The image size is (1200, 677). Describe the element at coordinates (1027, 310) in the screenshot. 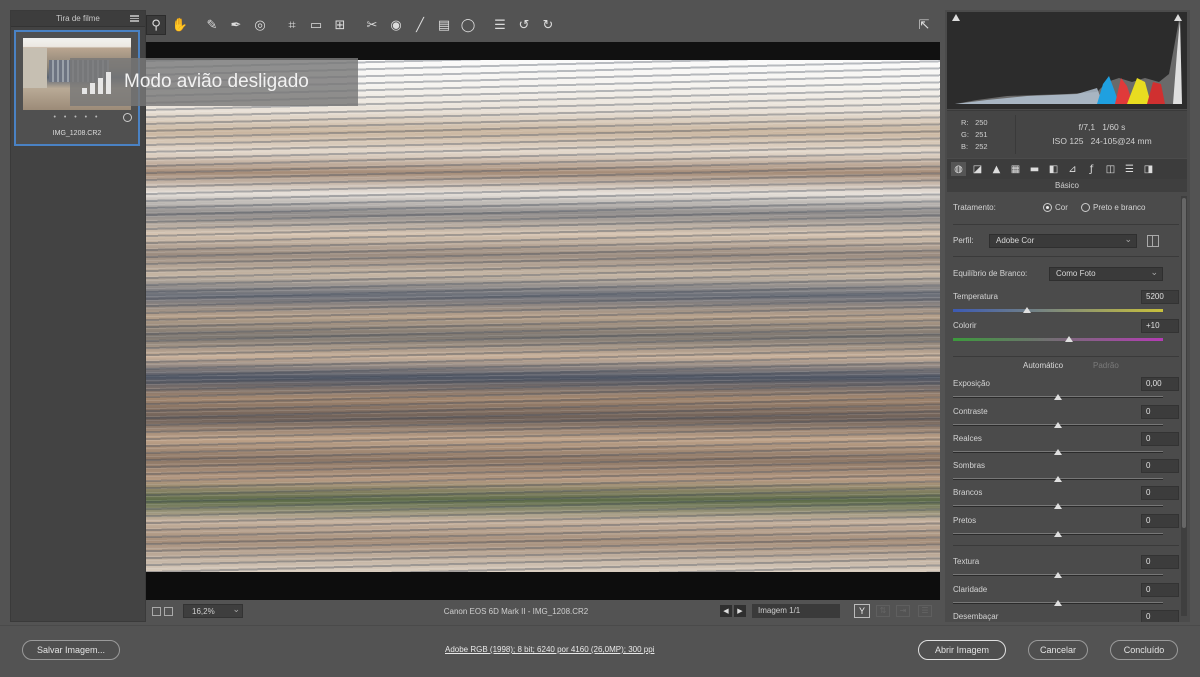

I see `temperature-thumb` at that location.